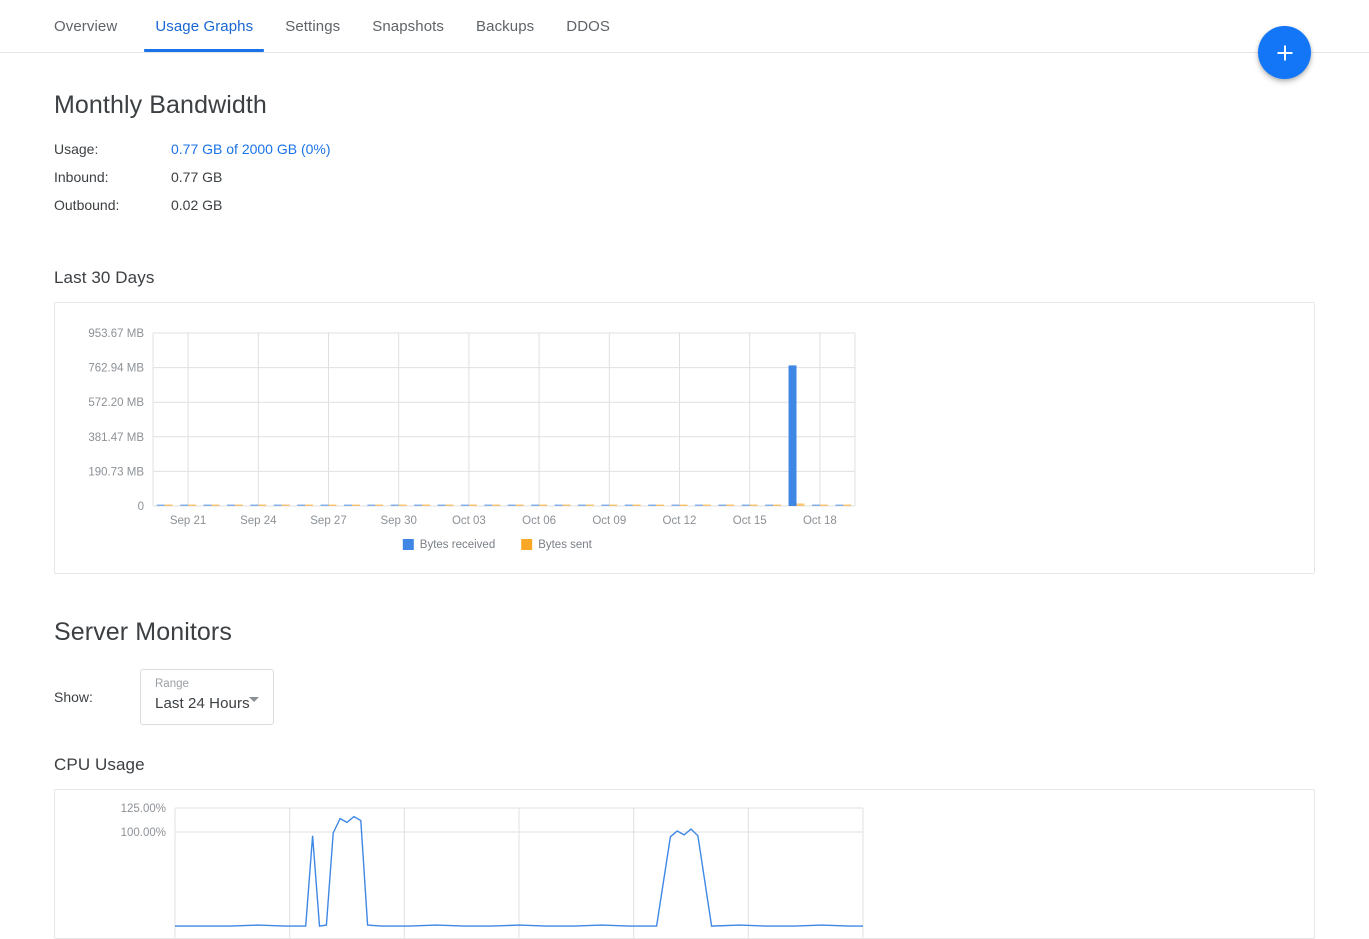 The height and width of the screenshot is (939, 1369). What do you see at coordinates (160, 105) in the screenshot?
I see `page-title: Monthly Bandwidth` at bounding box center [160, 105].